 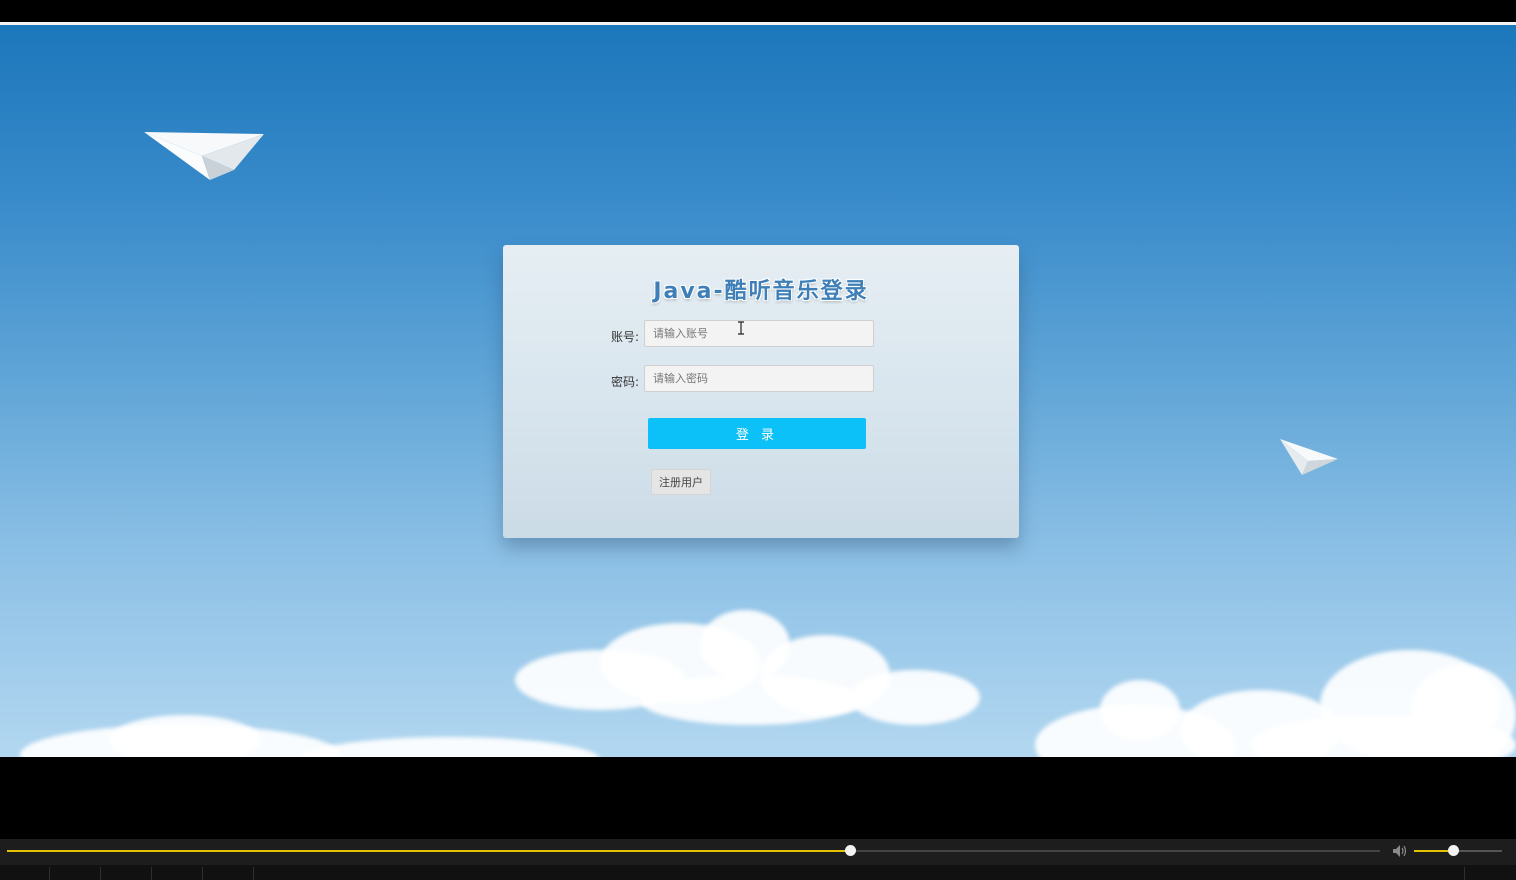 What do you see at coordinates (741, 328) in the screenshot?
I see `text-cursor-icon` at bounding box center [741, 328].